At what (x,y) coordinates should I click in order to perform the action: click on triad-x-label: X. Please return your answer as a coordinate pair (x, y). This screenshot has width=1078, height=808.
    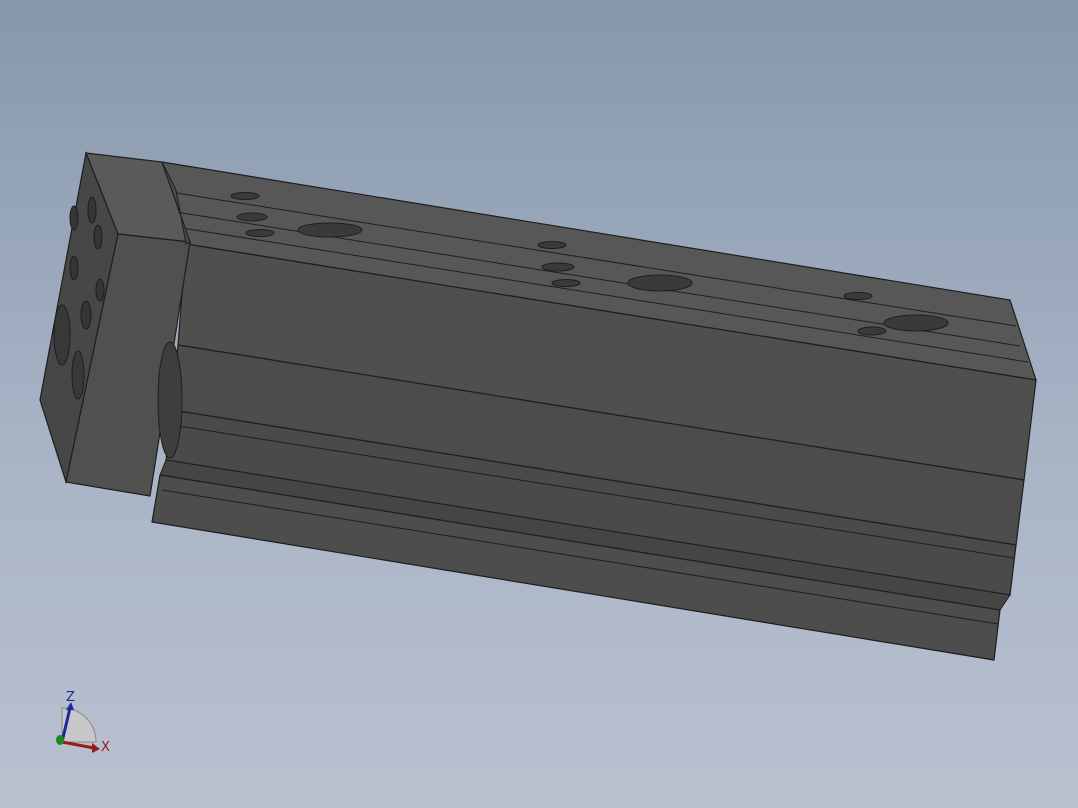
    Looking at the image, I should click on (105, 747).